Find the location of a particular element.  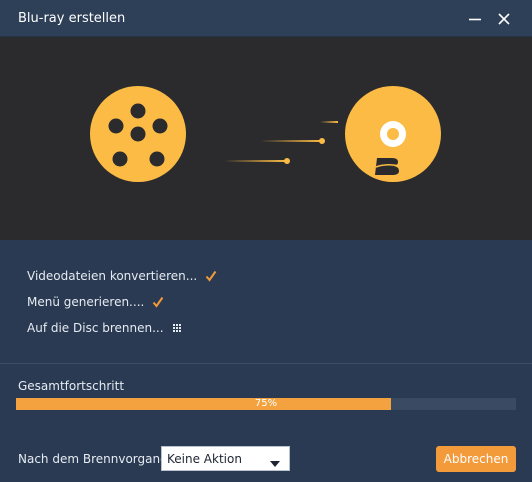

after-burn-select: Keine Aktion is located at coordinates (225, 458).